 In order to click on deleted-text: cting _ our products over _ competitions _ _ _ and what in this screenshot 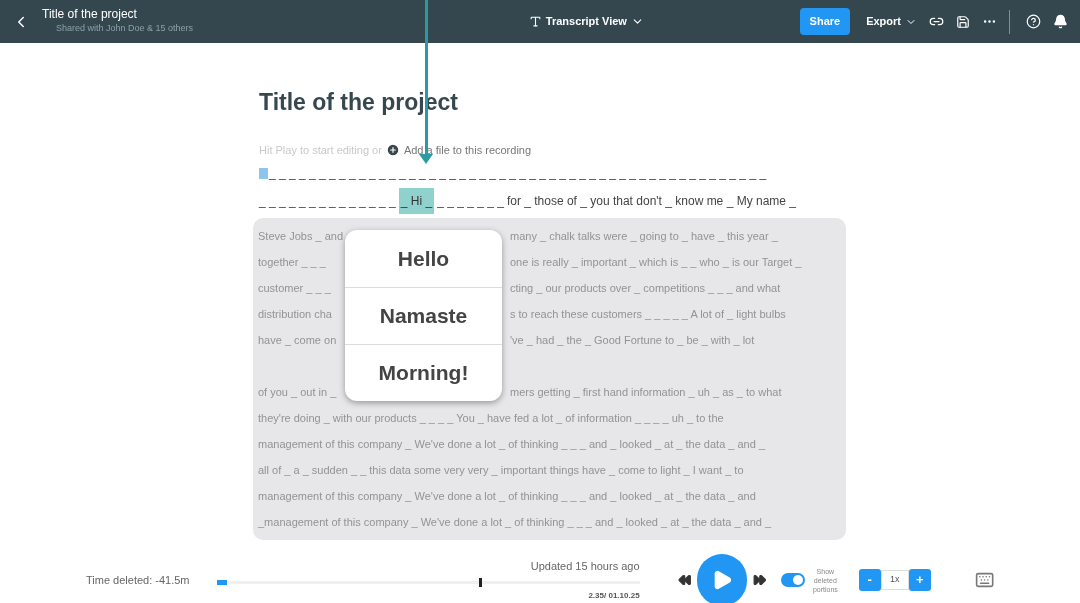, I will do `click(645, 288)`.